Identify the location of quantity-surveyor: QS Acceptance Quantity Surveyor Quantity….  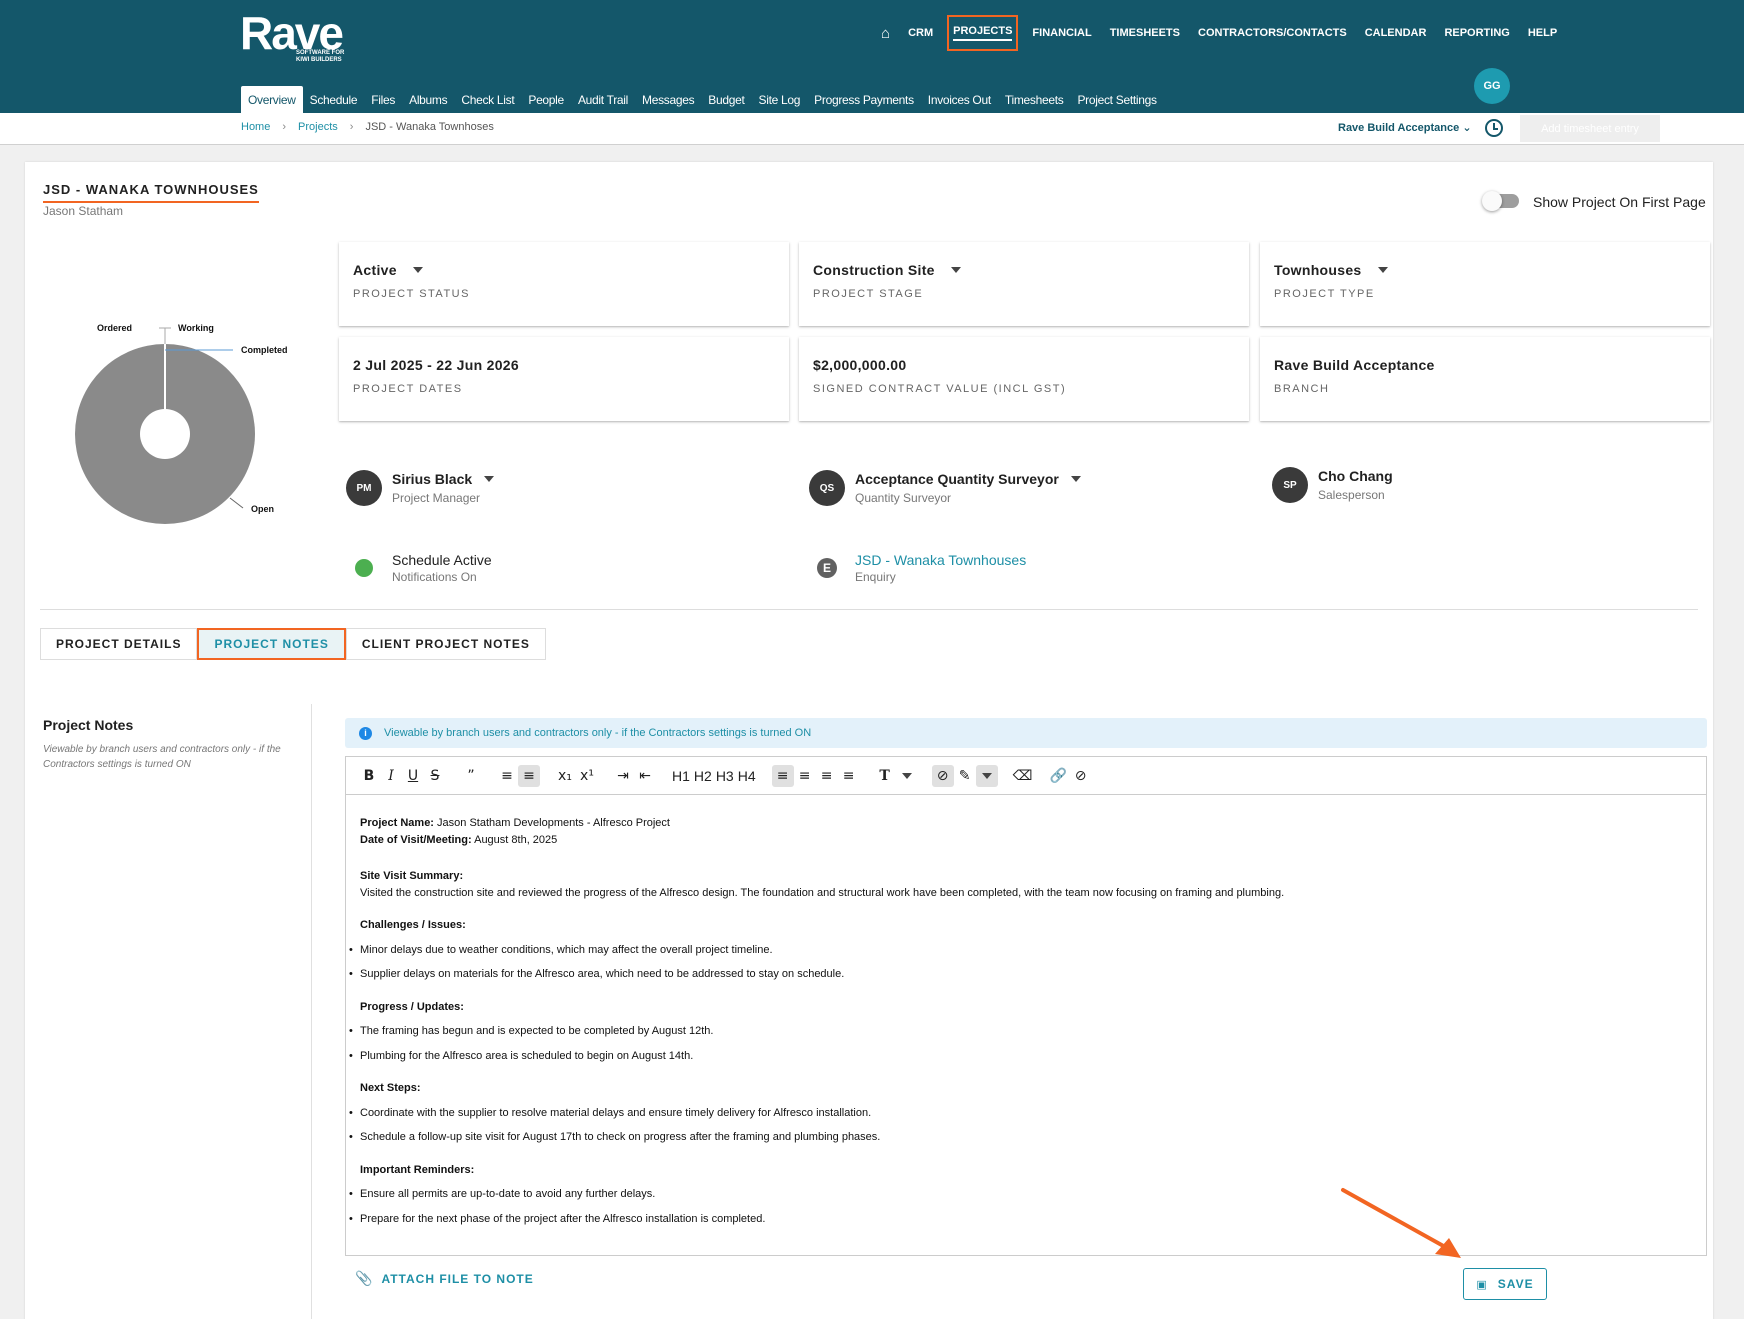
(945, 488).